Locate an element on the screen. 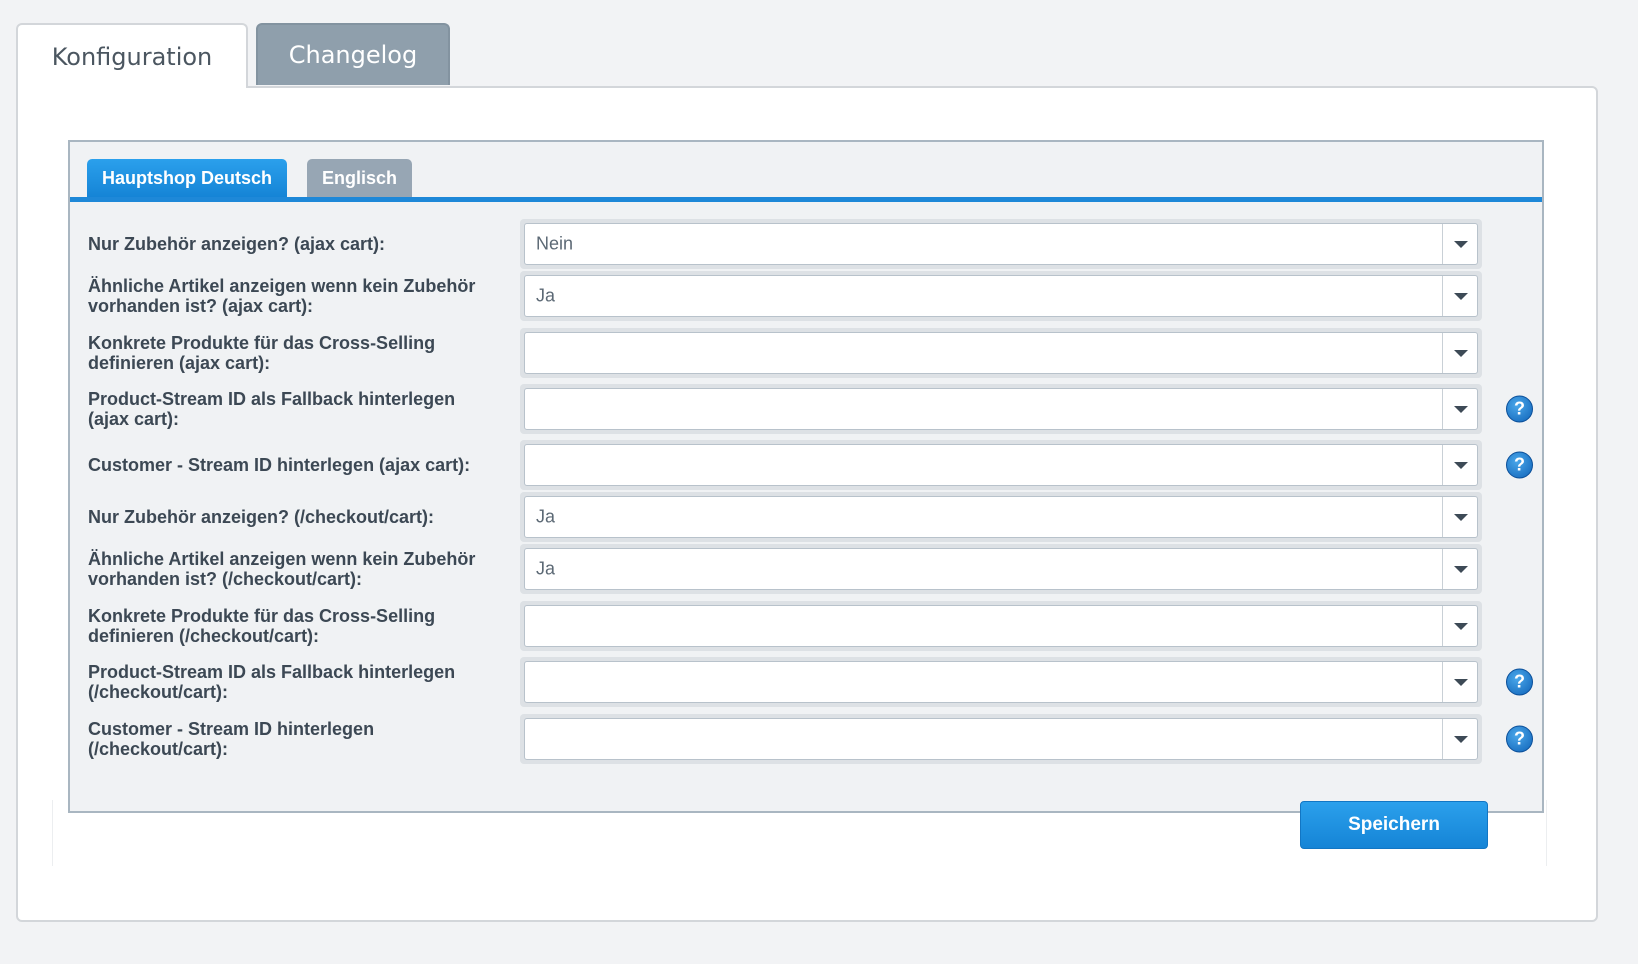 The height and width of the screenshot is (964, 1638). field-label: Nur Zubehör anzeigen? (ajax cart): is located at coordinates (237, 244).